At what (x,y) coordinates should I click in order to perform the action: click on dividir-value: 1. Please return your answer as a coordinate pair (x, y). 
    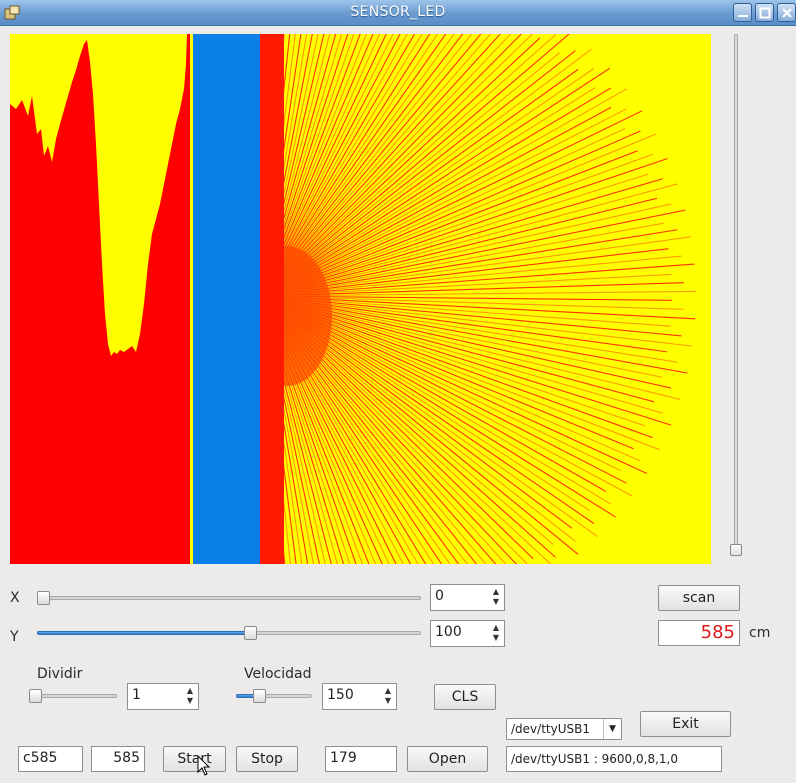
    Looking at the image, I should click on (136, 695).